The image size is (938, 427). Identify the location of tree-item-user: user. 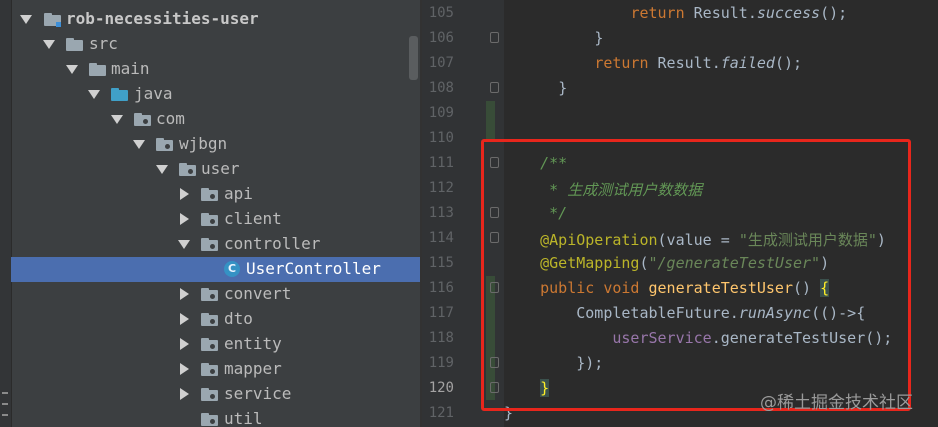
(215, 169).